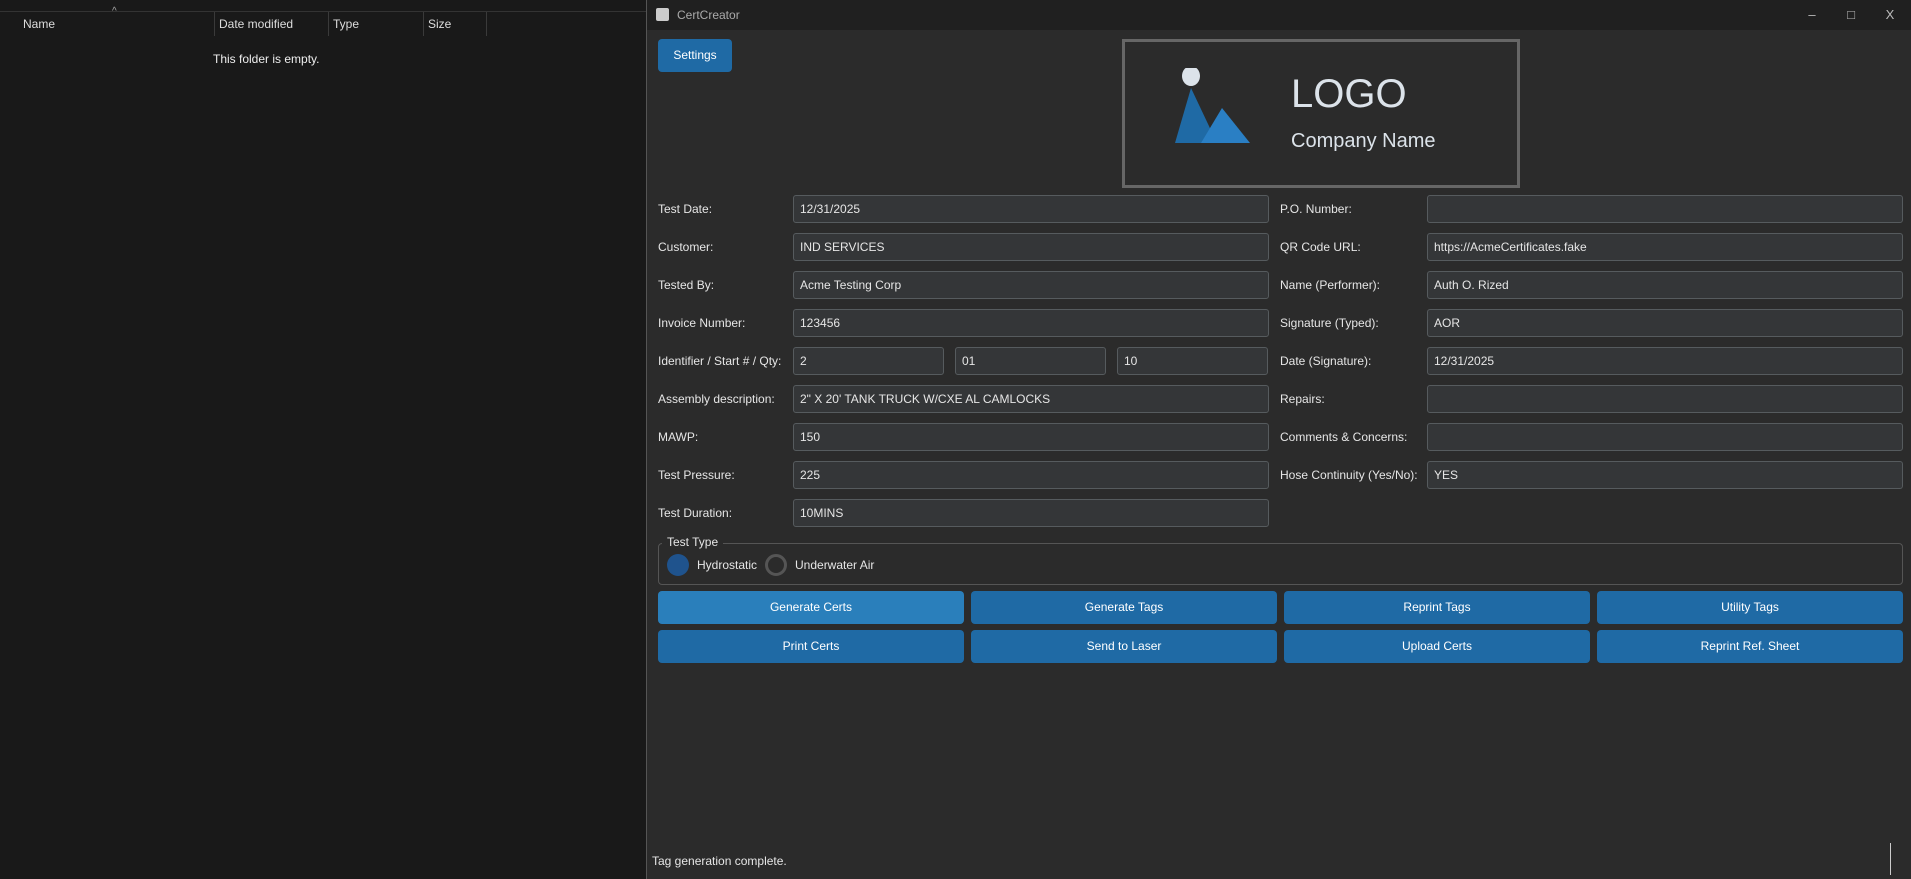 The image size is (1911, 879). What do you see at coordinates (1031, 323) in the screenshot?
I see `text-input: 123456` at bounding box center [1031, 323].